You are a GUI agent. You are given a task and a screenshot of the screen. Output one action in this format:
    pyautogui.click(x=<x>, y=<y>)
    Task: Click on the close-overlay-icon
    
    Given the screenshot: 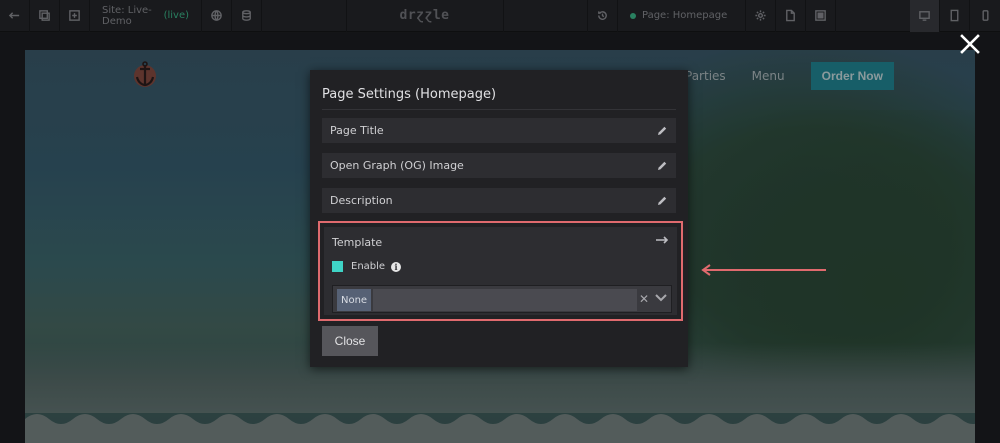 What is the action you would take?
    pyautogui.click(x=970, y=44)
    